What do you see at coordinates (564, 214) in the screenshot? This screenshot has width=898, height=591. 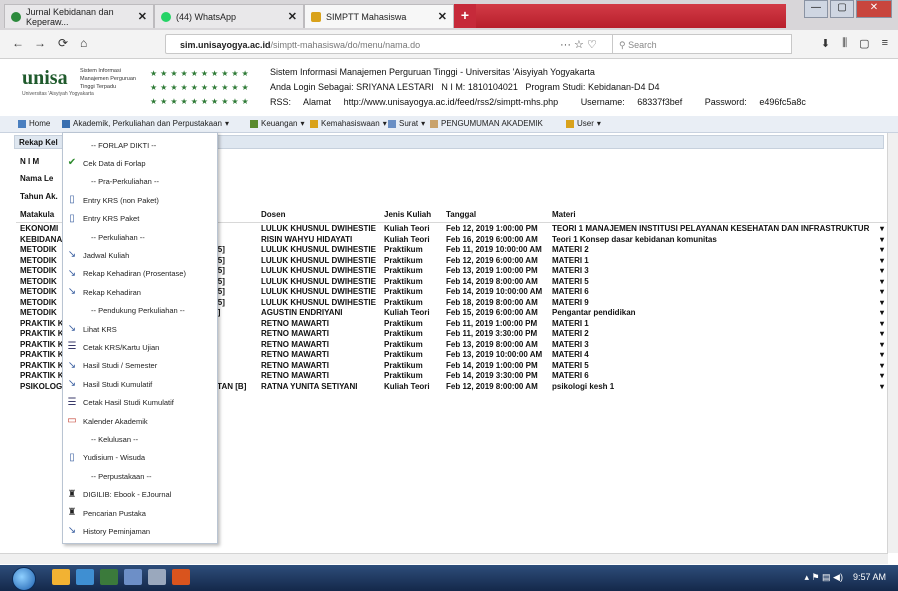 I see `header-materi: Materi` at bounding box center [564, 214].